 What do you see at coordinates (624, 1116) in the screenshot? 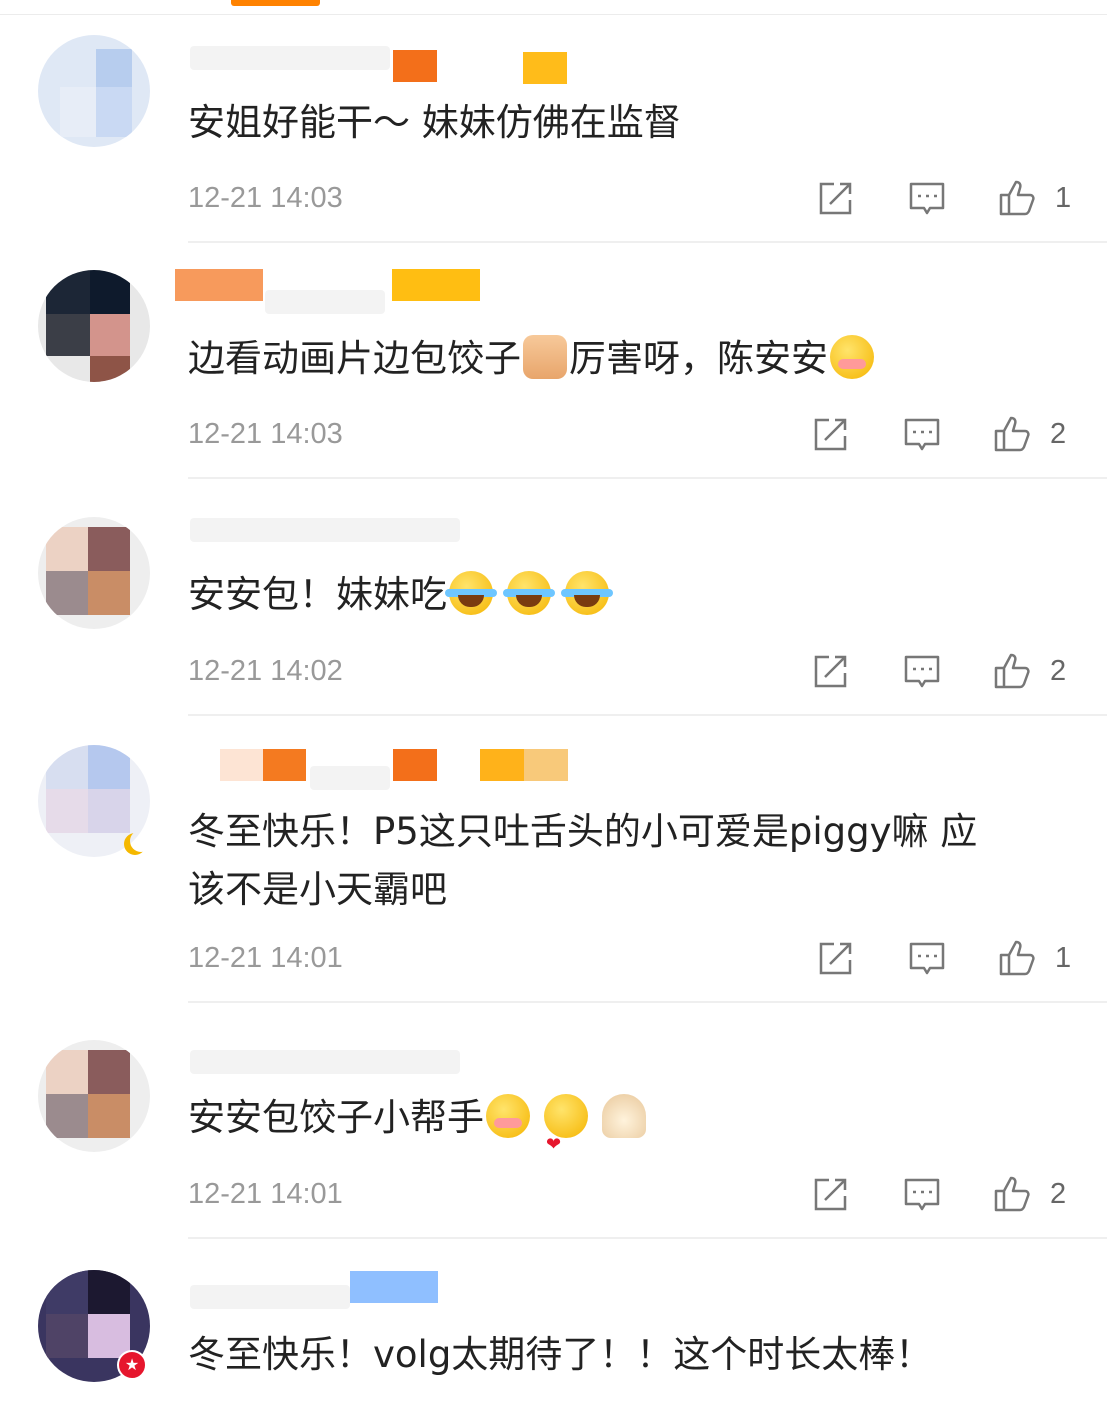
I see `dumpling-emoji` at bounding box center [624, 1116].